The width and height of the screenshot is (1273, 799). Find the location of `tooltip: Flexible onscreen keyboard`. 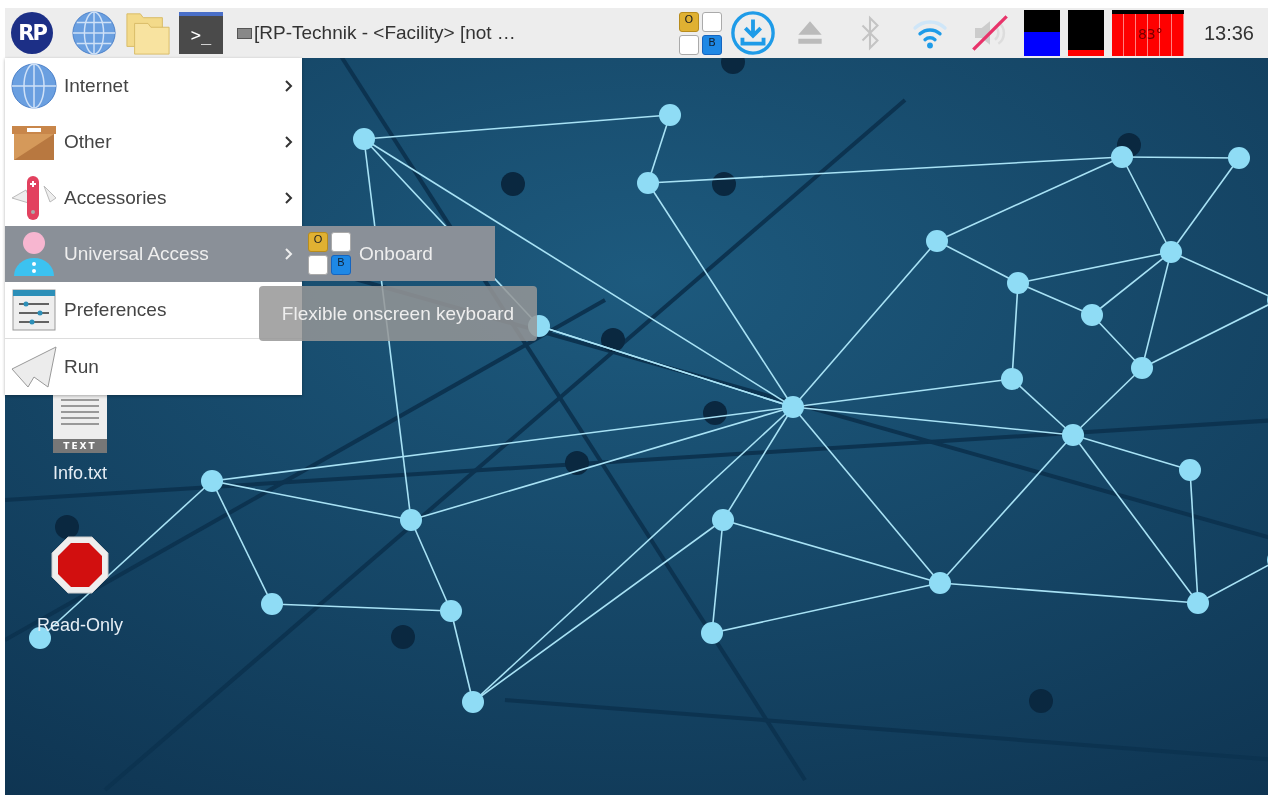

tooltip: Flexible onscreen keyboard is located at coordinates (398, 313).